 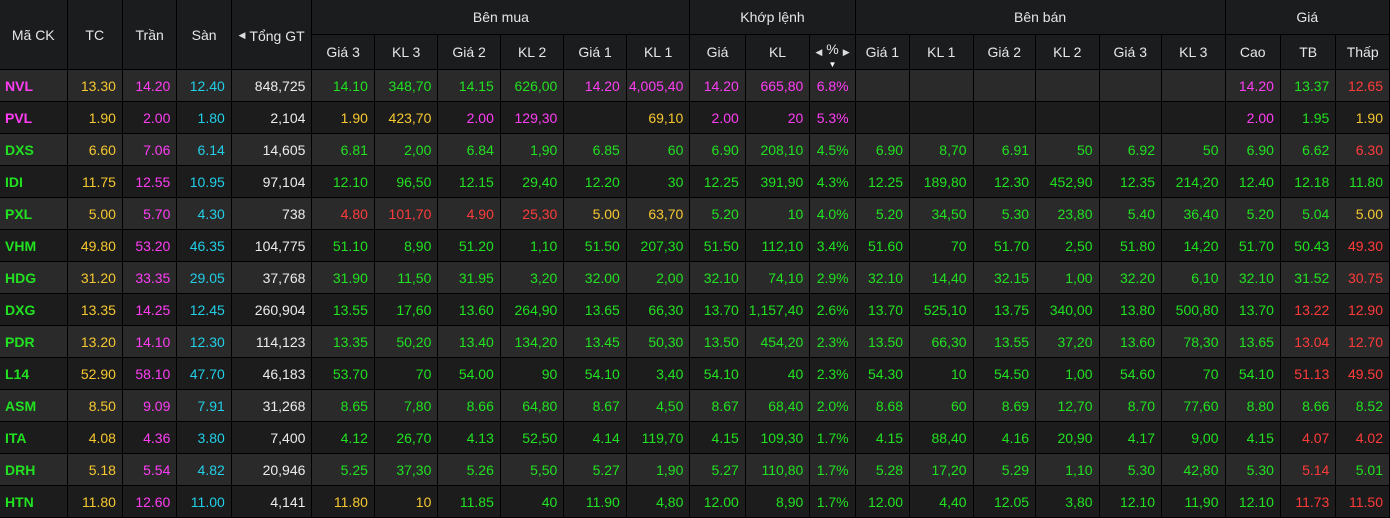 I want to click on cell-low: 49.50, so click(x=1363, y=374).